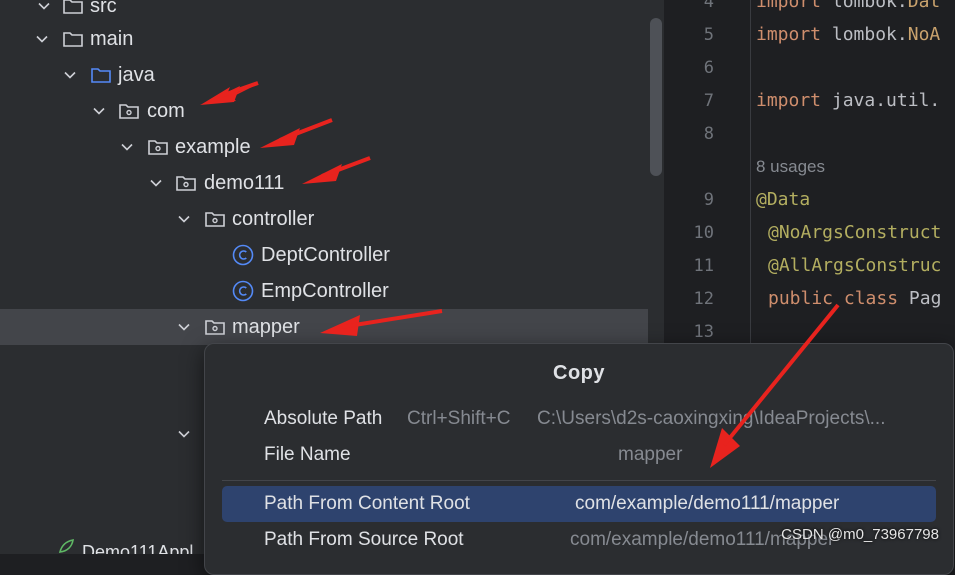  What do you see at coordinates (266, 326) in the screenshot?
I see `tree-item-label: mapper` at bounding box center [266, 326].